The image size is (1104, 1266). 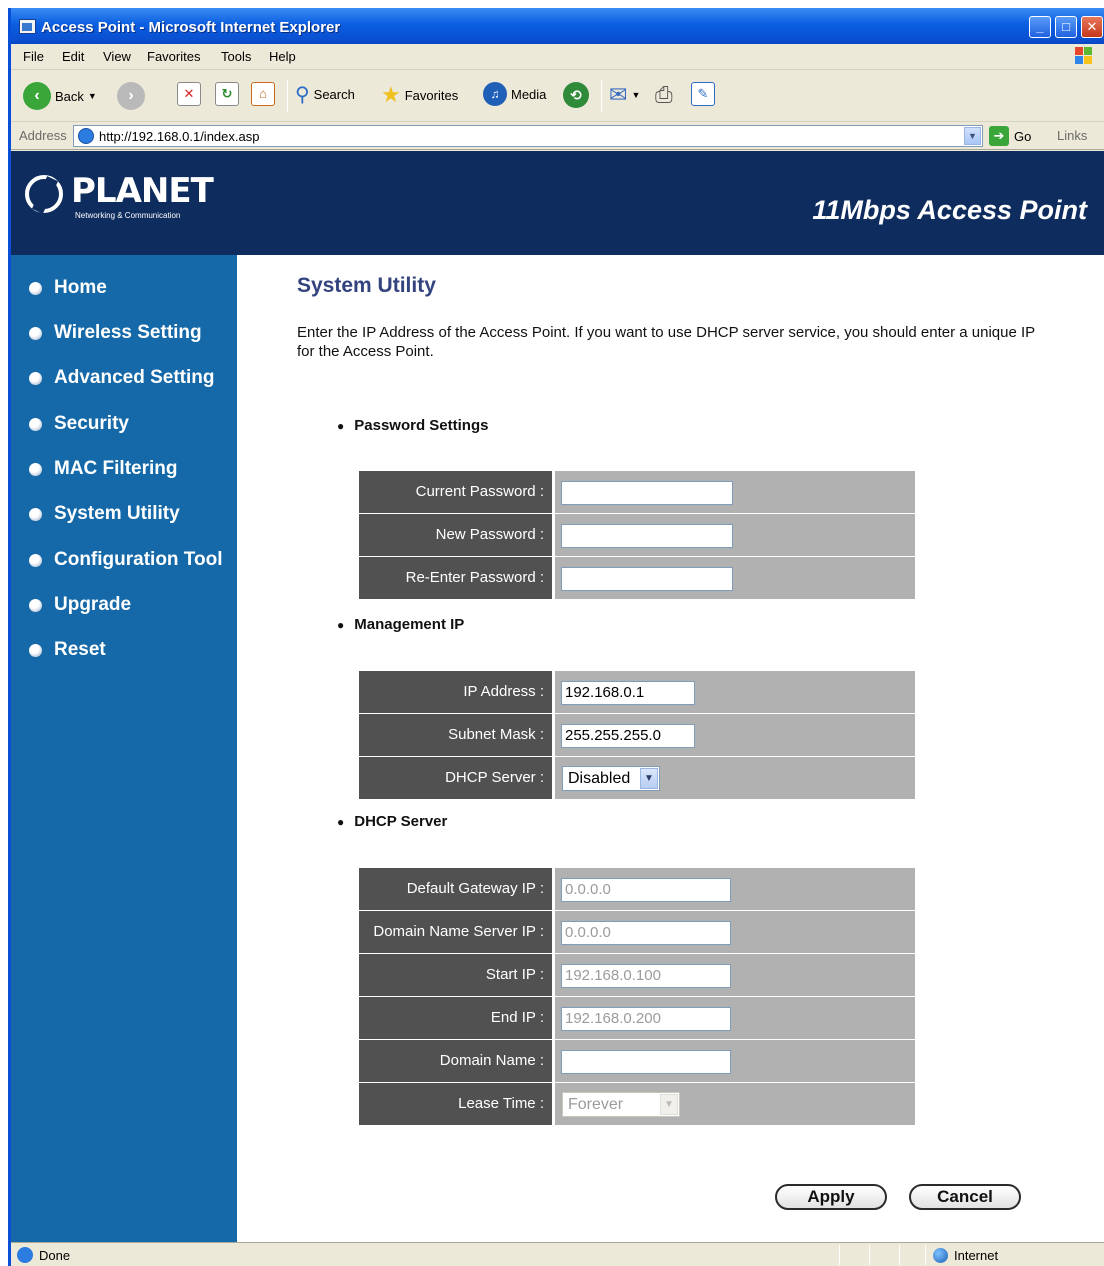 I want to click on apply-button: Apply, so click(x=831, y=1197).